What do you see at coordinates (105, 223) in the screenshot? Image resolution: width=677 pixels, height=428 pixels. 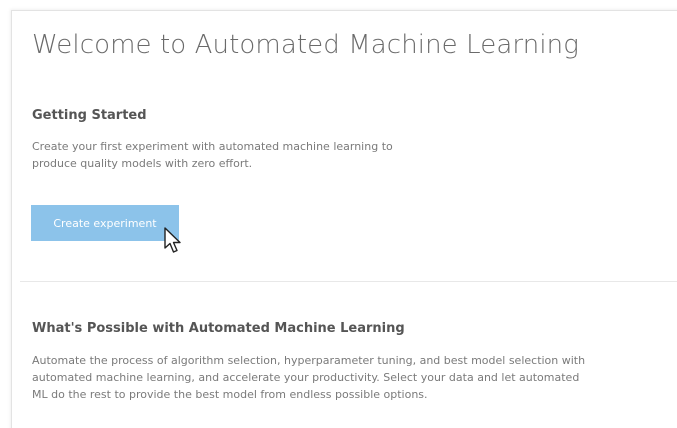 I see `create-experiment-button: Create experiment` at bounding box center [105, 223].